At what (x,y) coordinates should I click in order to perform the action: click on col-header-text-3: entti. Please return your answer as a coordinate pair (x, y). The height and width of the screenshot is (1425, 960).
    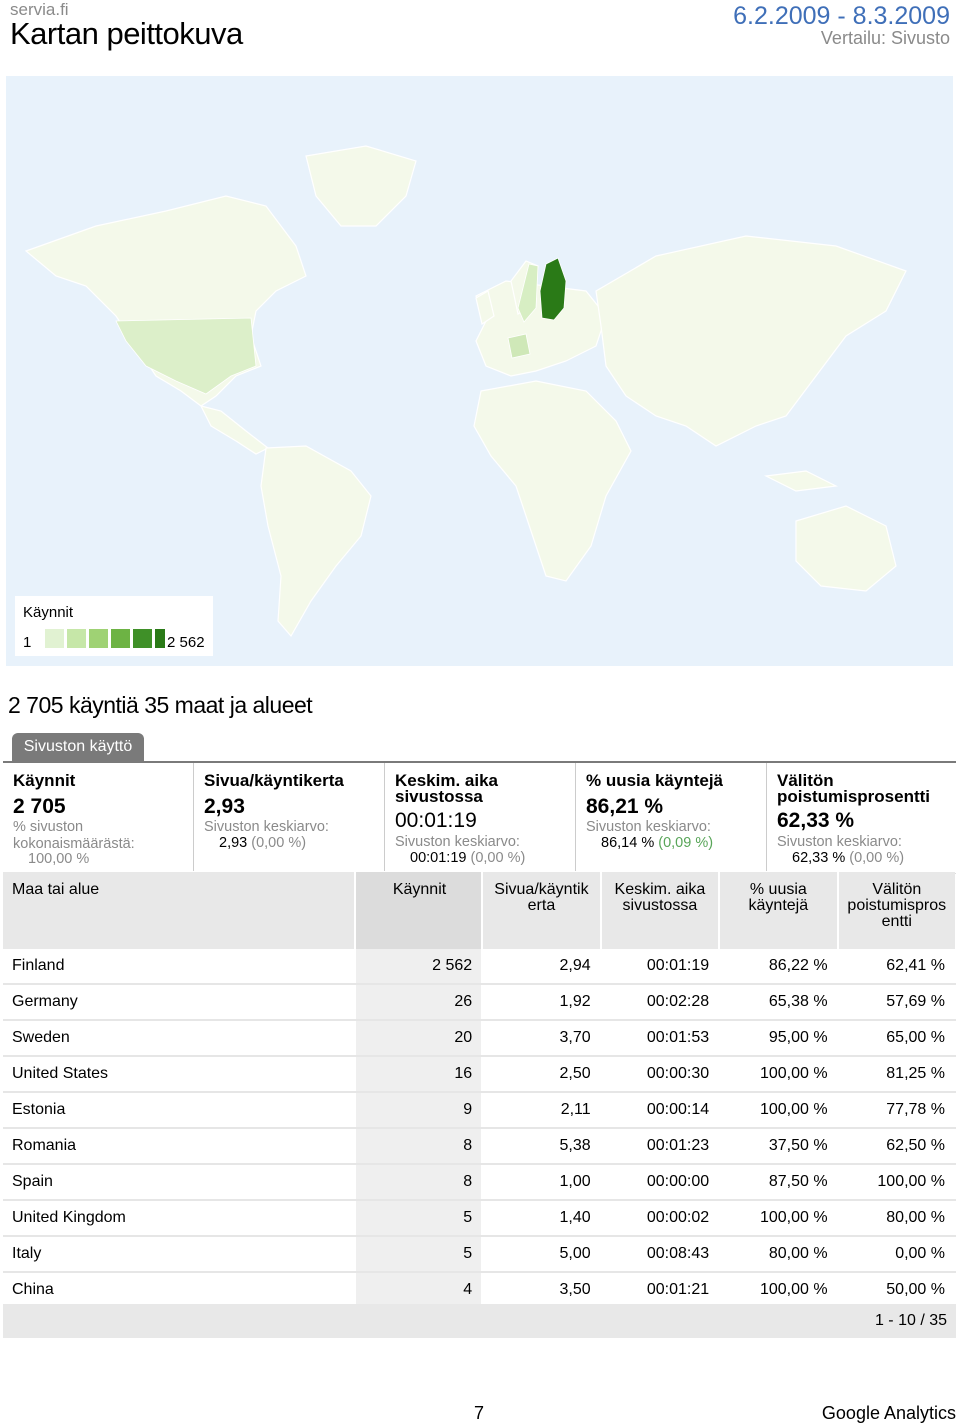
    Looking at the image, I should click on (896, 921).